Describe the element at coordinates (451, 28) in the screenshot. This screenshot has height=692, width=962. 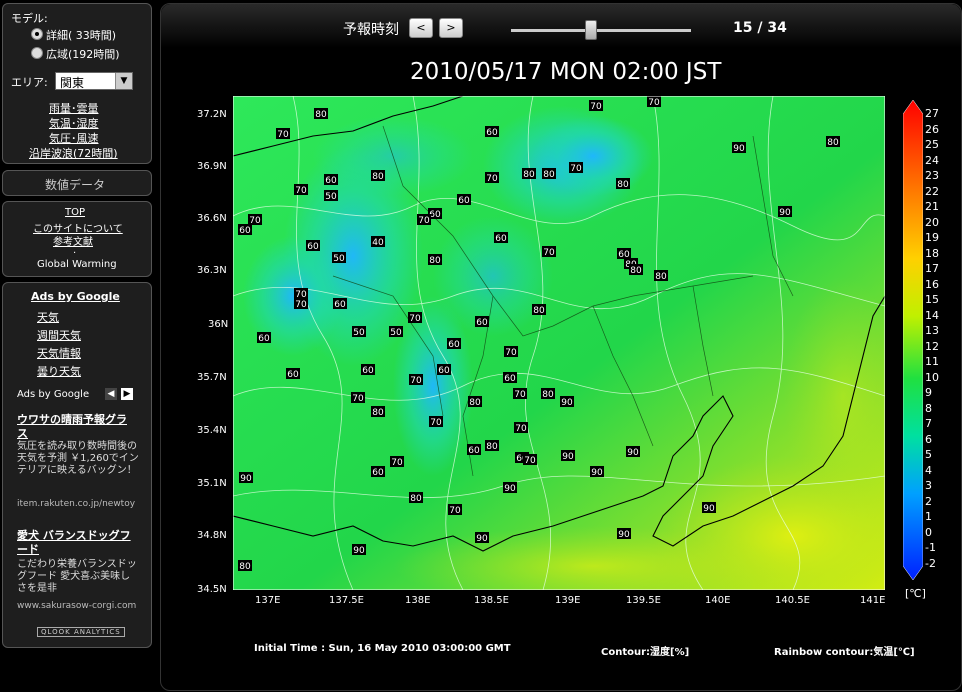
I see `next-button: >` at that location.